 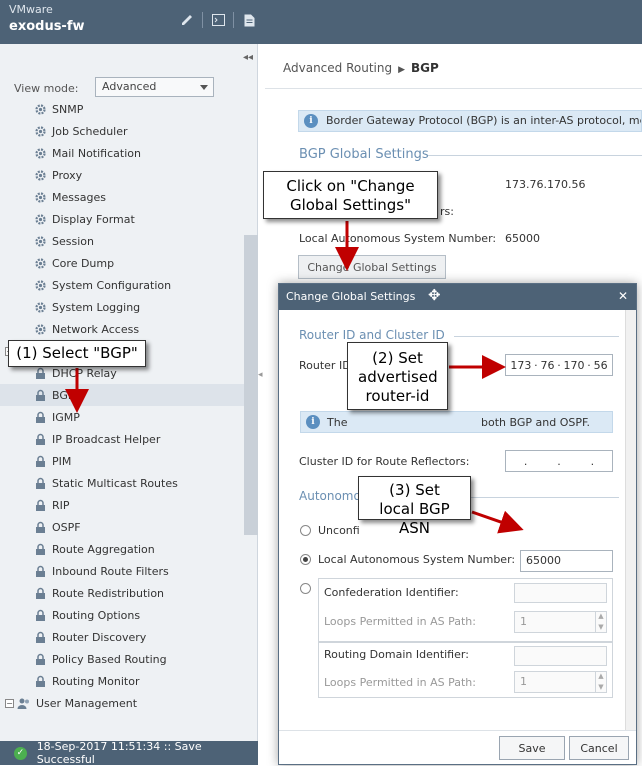 I want to click on sidebar-item: Display Format, so click(x=122, y=219).